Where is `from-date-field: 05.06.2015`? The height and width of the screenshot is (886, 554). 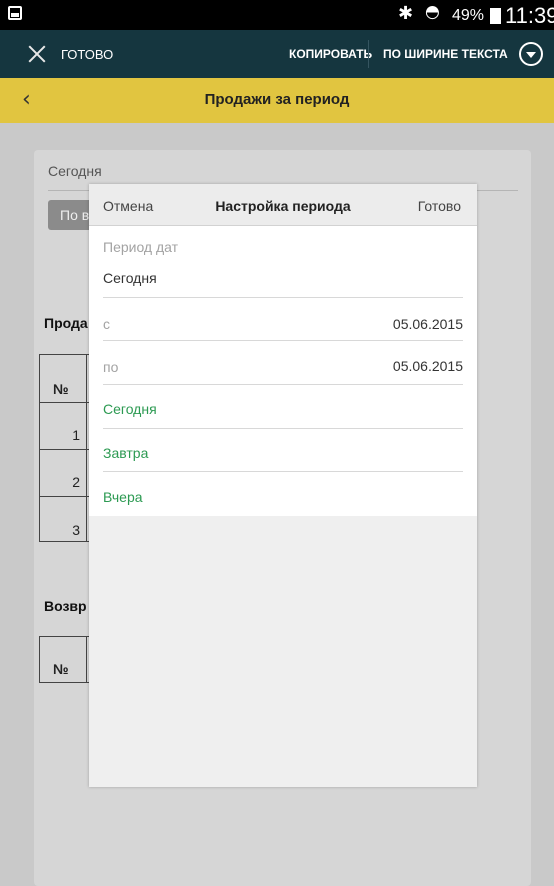 from-date-field: 05.06.2015 is located at coordinates (428, 324).